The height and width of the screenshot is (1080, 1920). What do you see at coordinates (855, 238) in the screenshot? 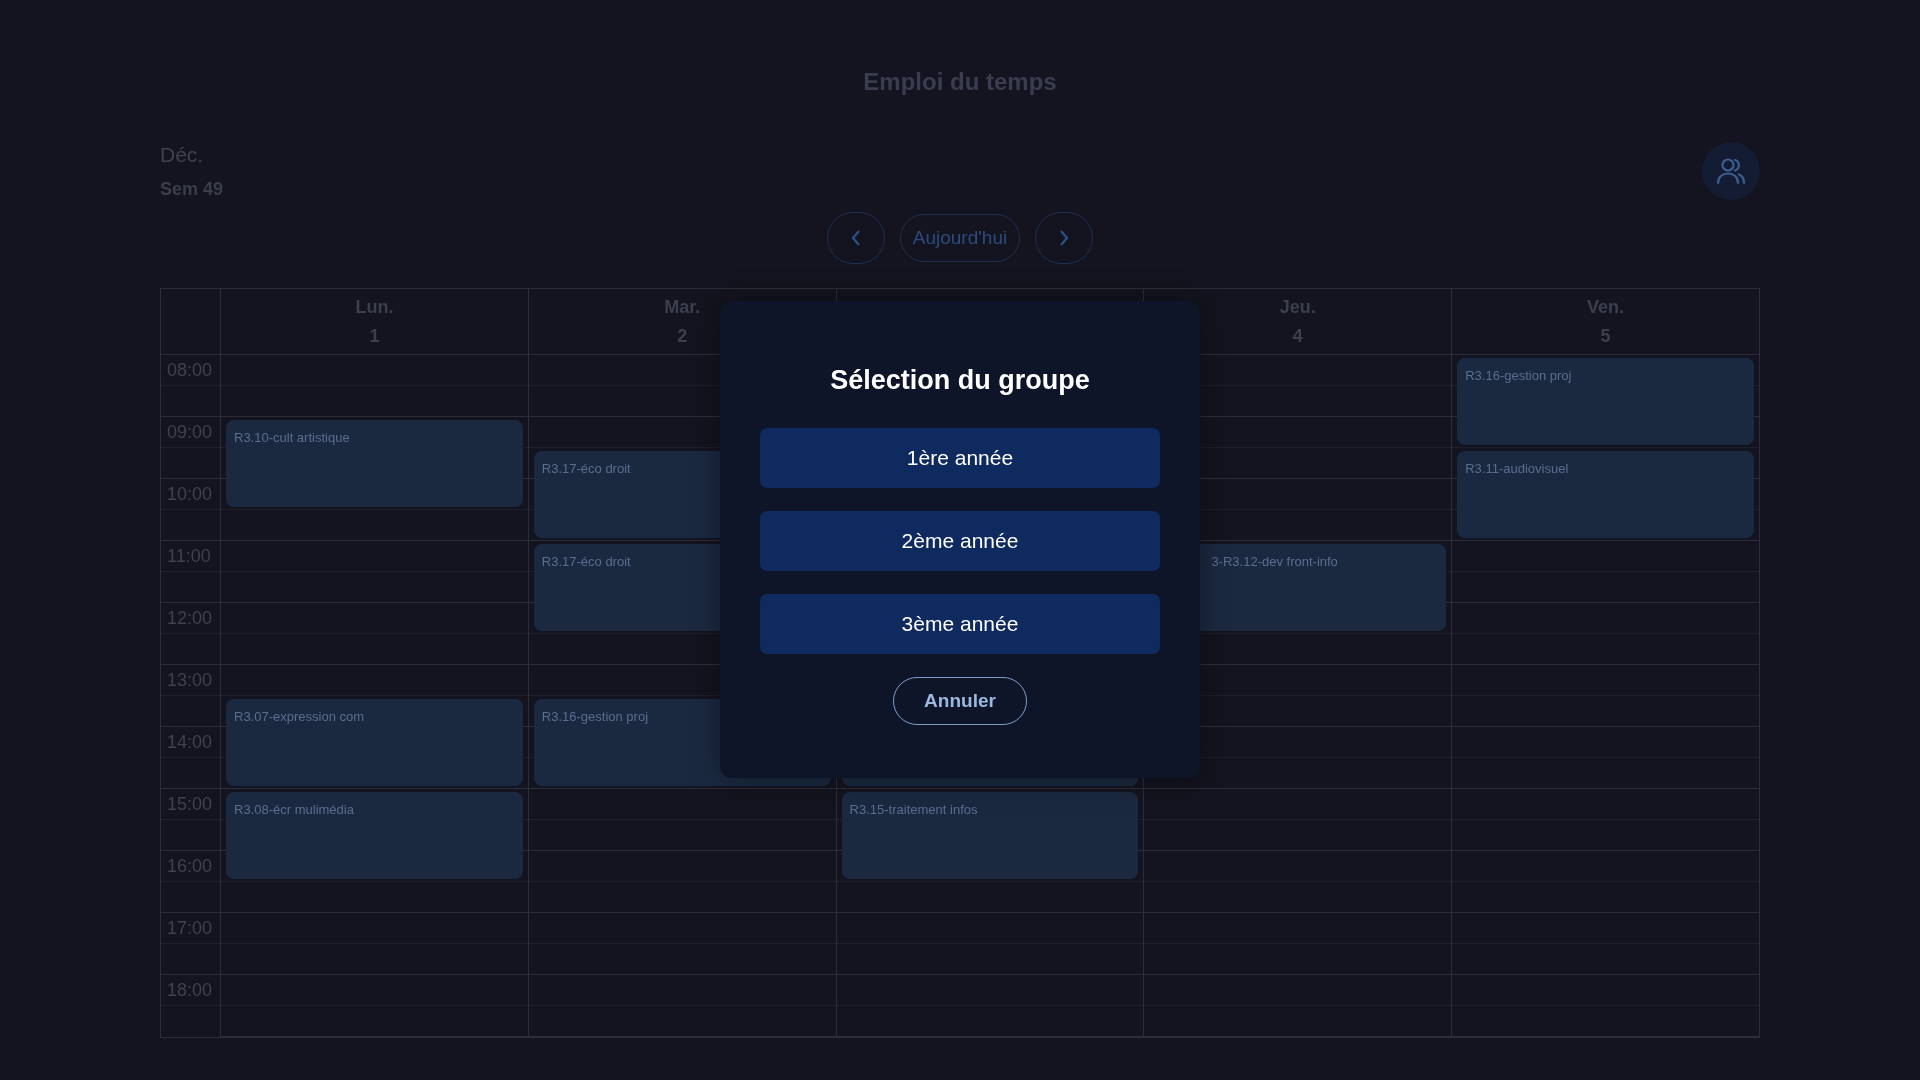
I see `chevron-left-icon` at bounding box center [855, 238].